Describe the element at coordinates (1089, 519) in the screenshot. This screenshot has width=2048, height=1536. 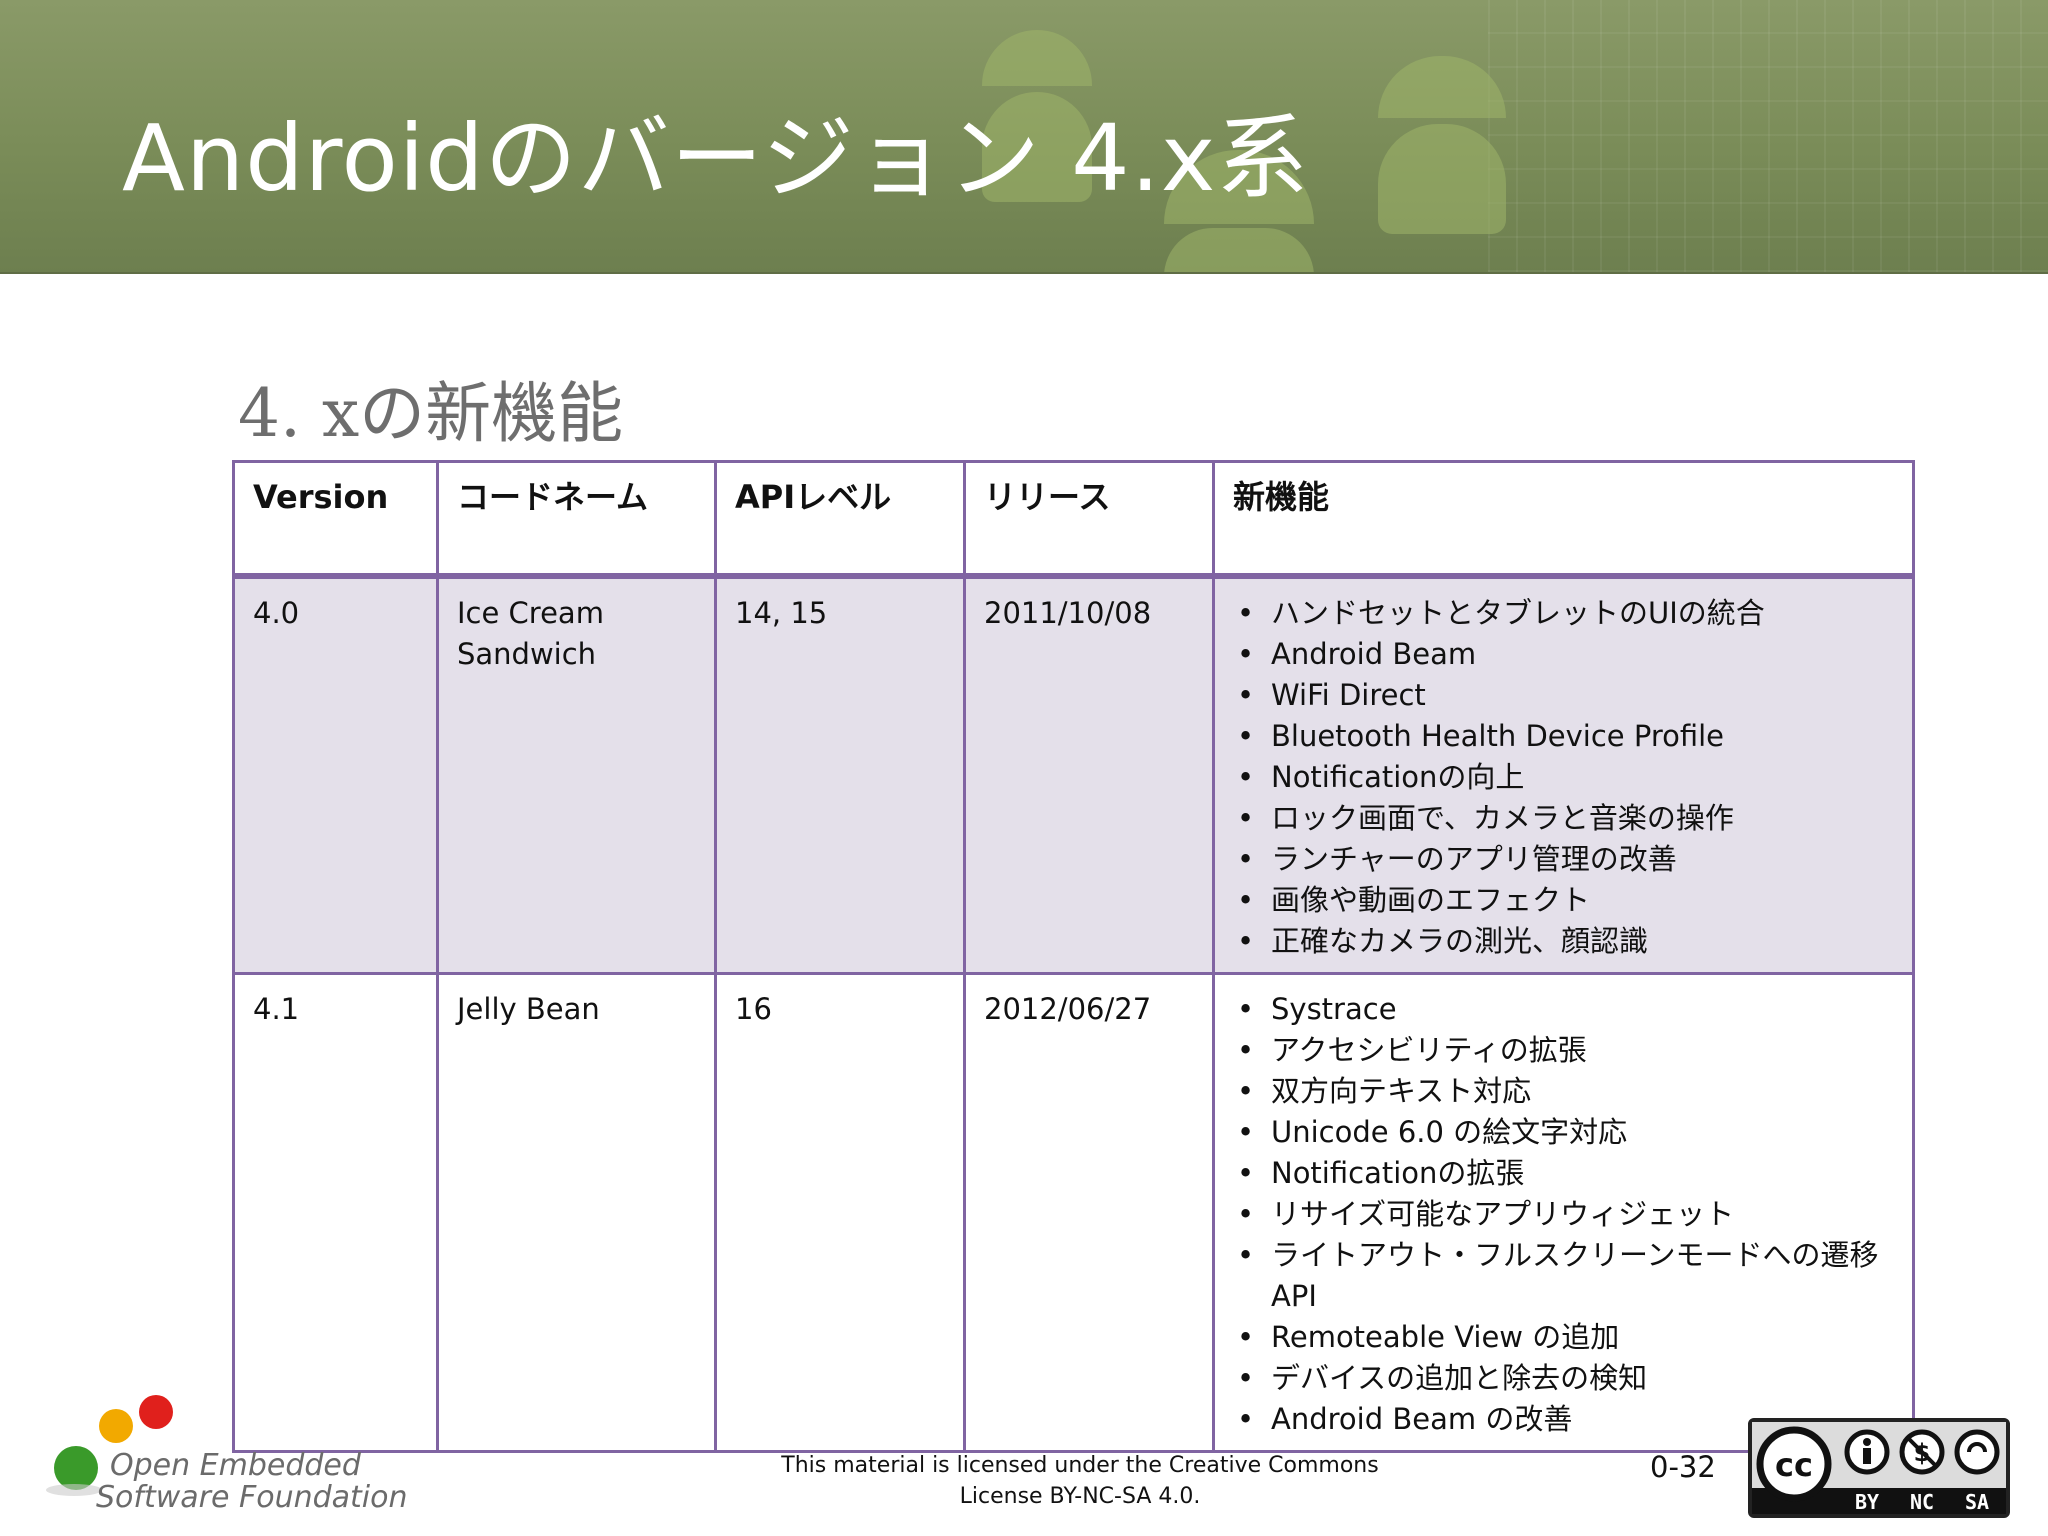
I see `column-header: リリース` at that location.